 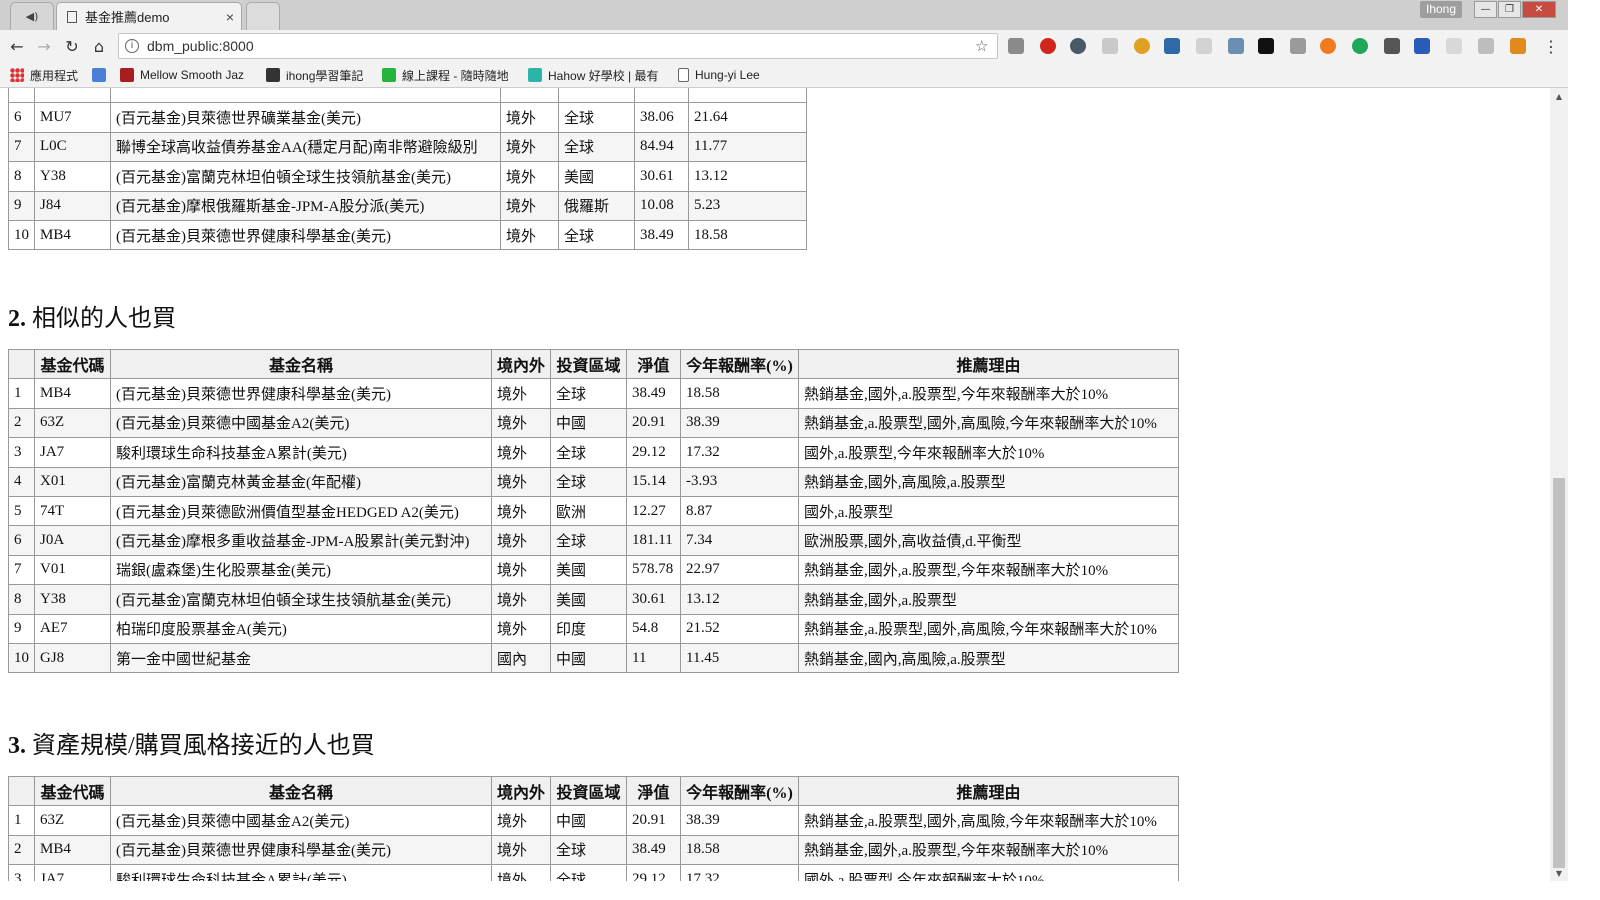 I want to click on bookmark-apps: 應用程式, so click(x=44, y=75).